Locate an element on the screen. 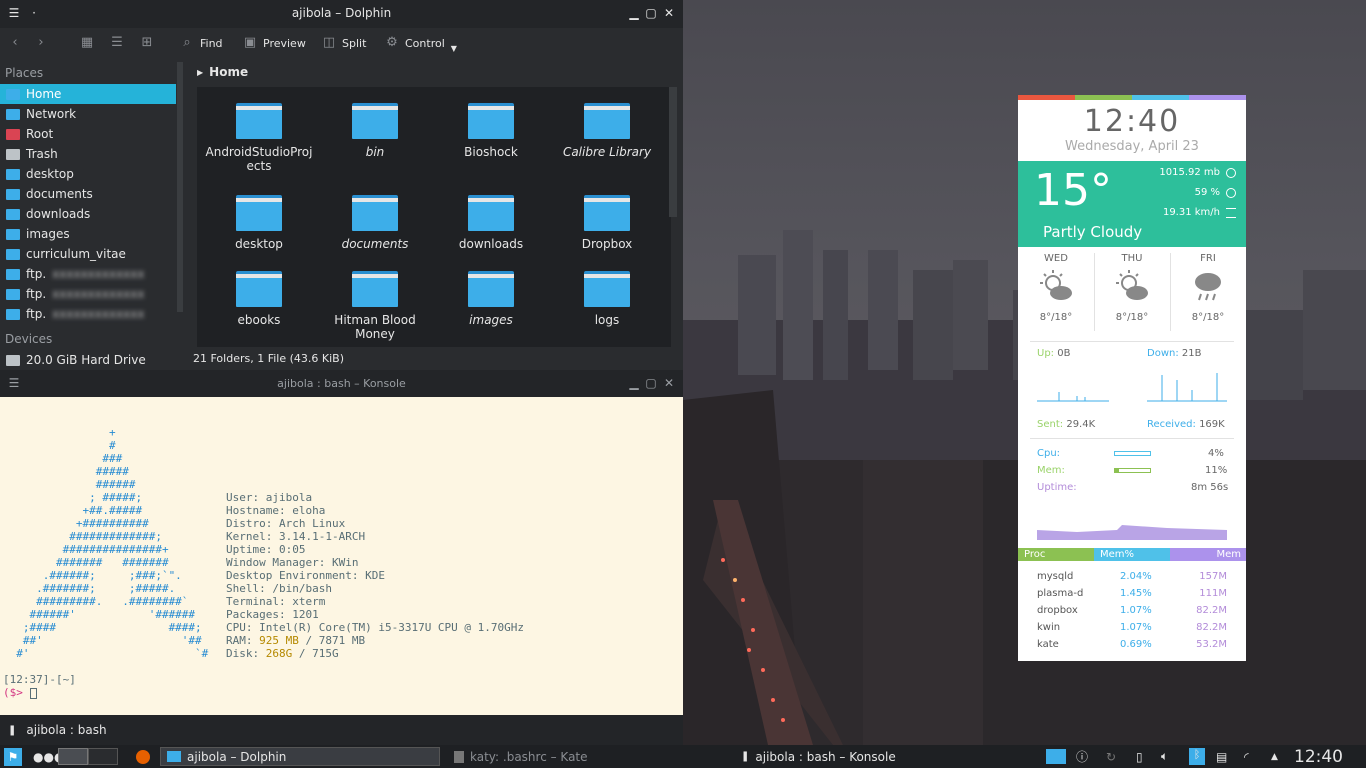  sidebar-item-desktop: desktop is located at coordinates (88, 174).